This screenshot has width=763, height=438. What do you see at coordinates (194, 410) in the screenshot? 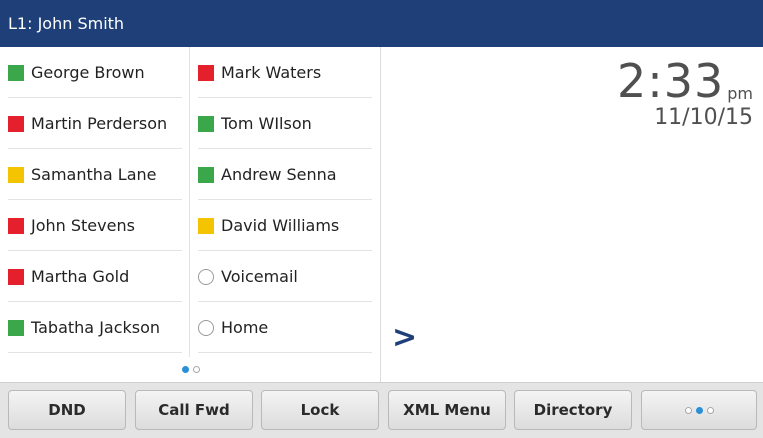
I see `call-fwd-button: Call Fwd` at bounding box center [194, 410].